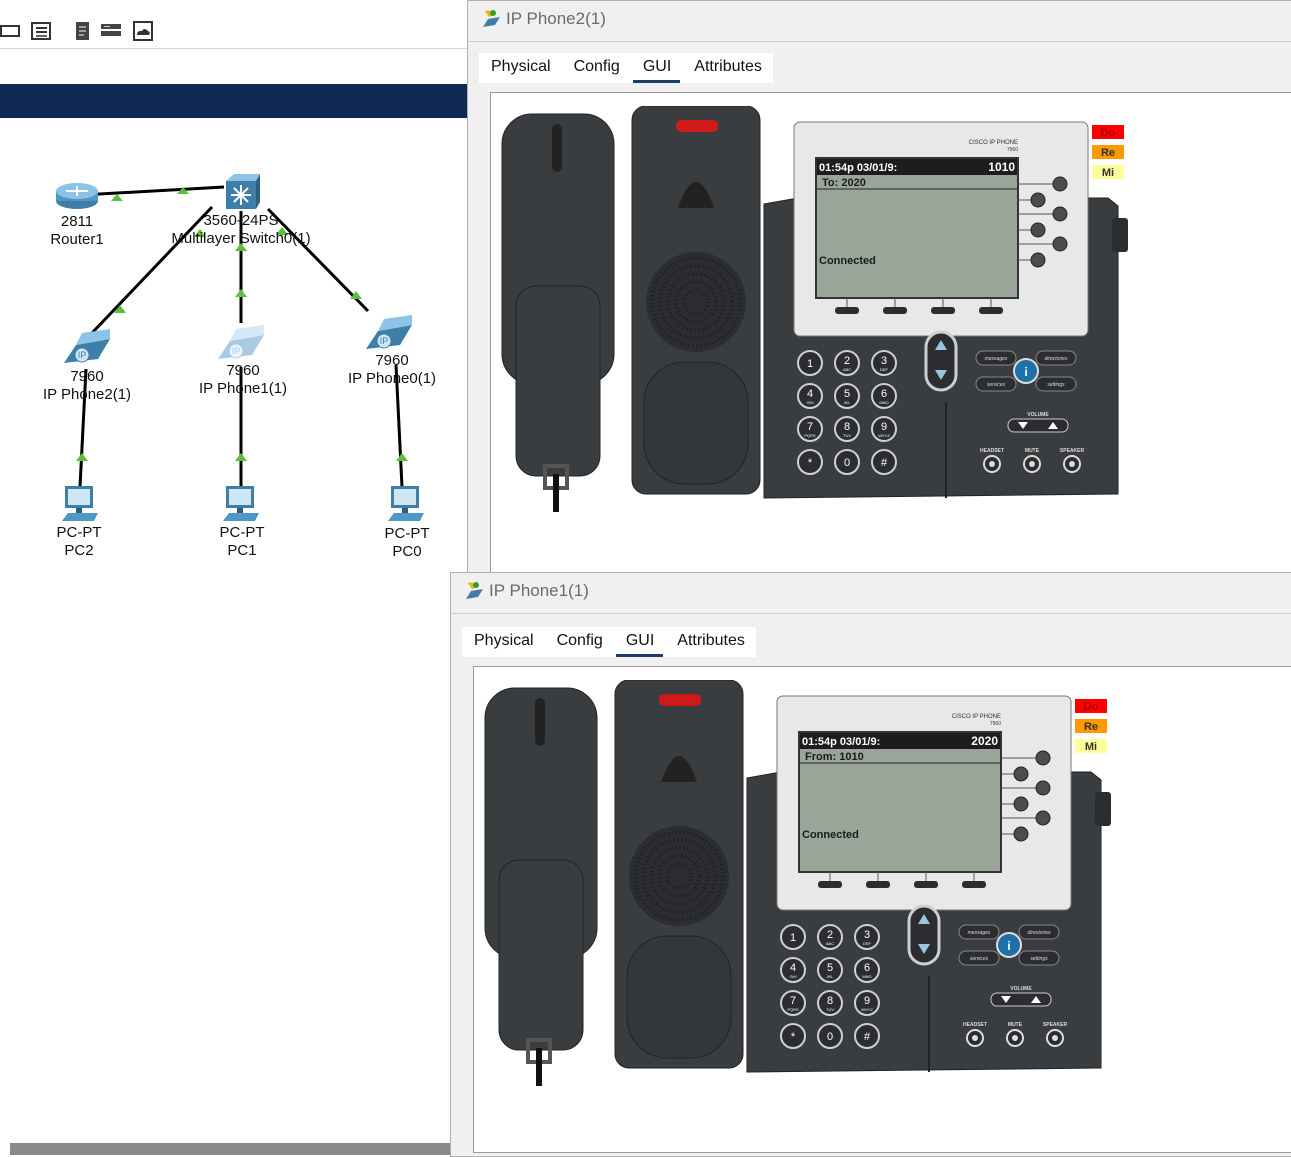 The height and width of the screenshot is (1157, 1291). Describe the element at coordinates (88, 345) in the screenshot. I see `ip-phone2-icon: IP` at that location.